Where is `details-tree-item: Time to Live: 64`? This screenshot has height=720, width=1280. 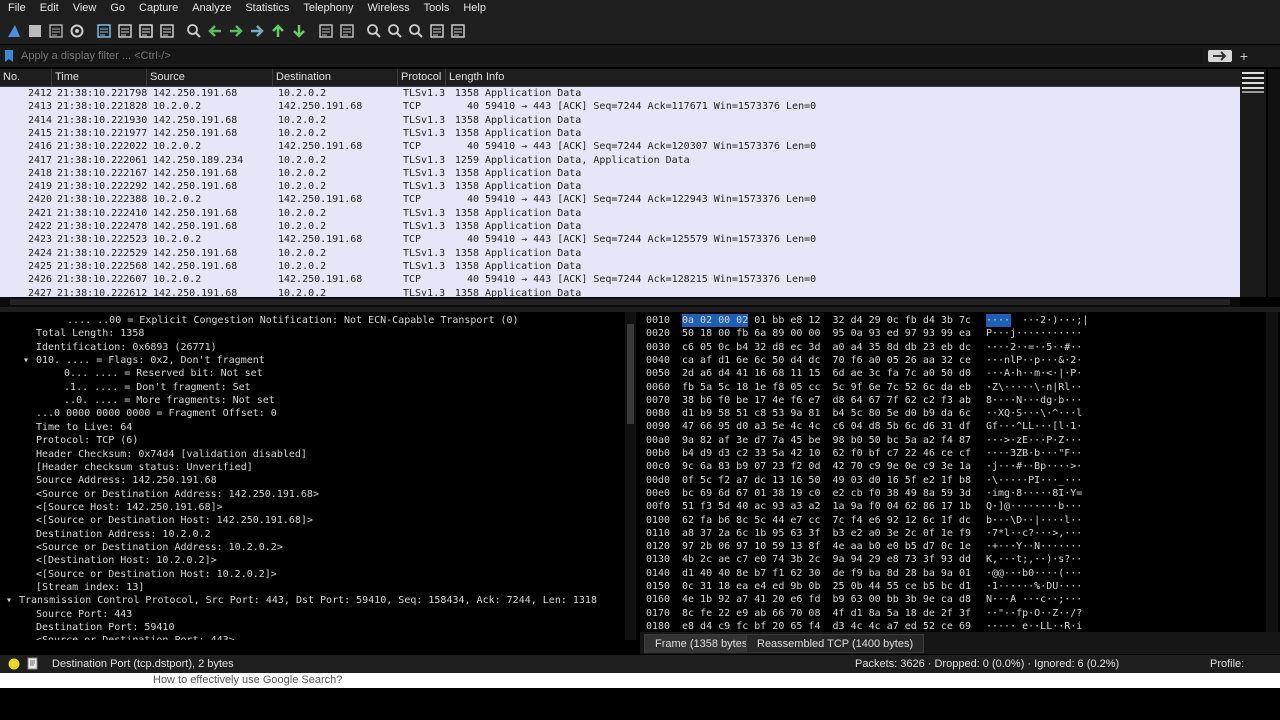 details-tree-item: Time to Live: 64 is located at coordinates (84, 427).